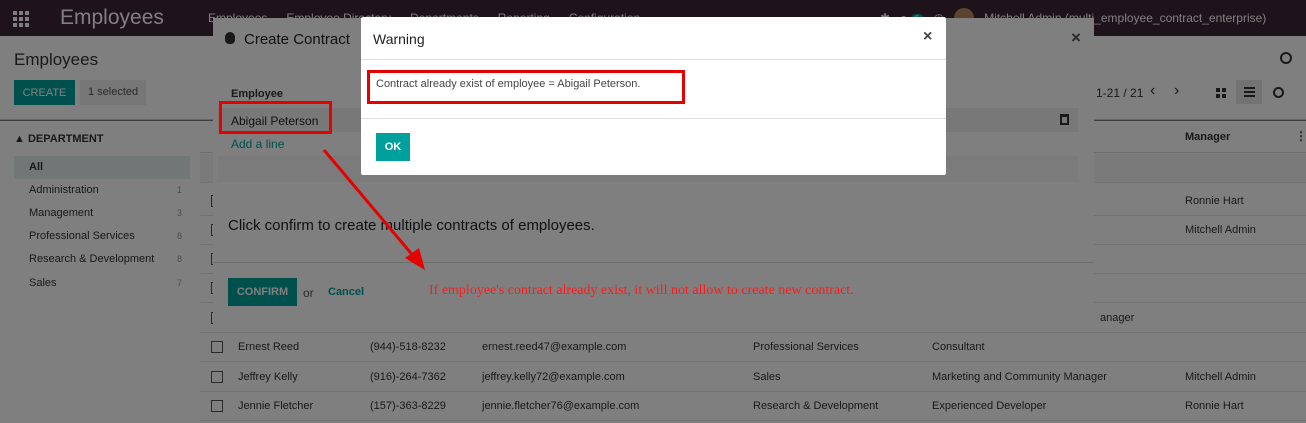 The image size is (1306, 423). Describe the element at coordinates (373, 209) in the screenshot. I see `annotation-arrow` at that location.